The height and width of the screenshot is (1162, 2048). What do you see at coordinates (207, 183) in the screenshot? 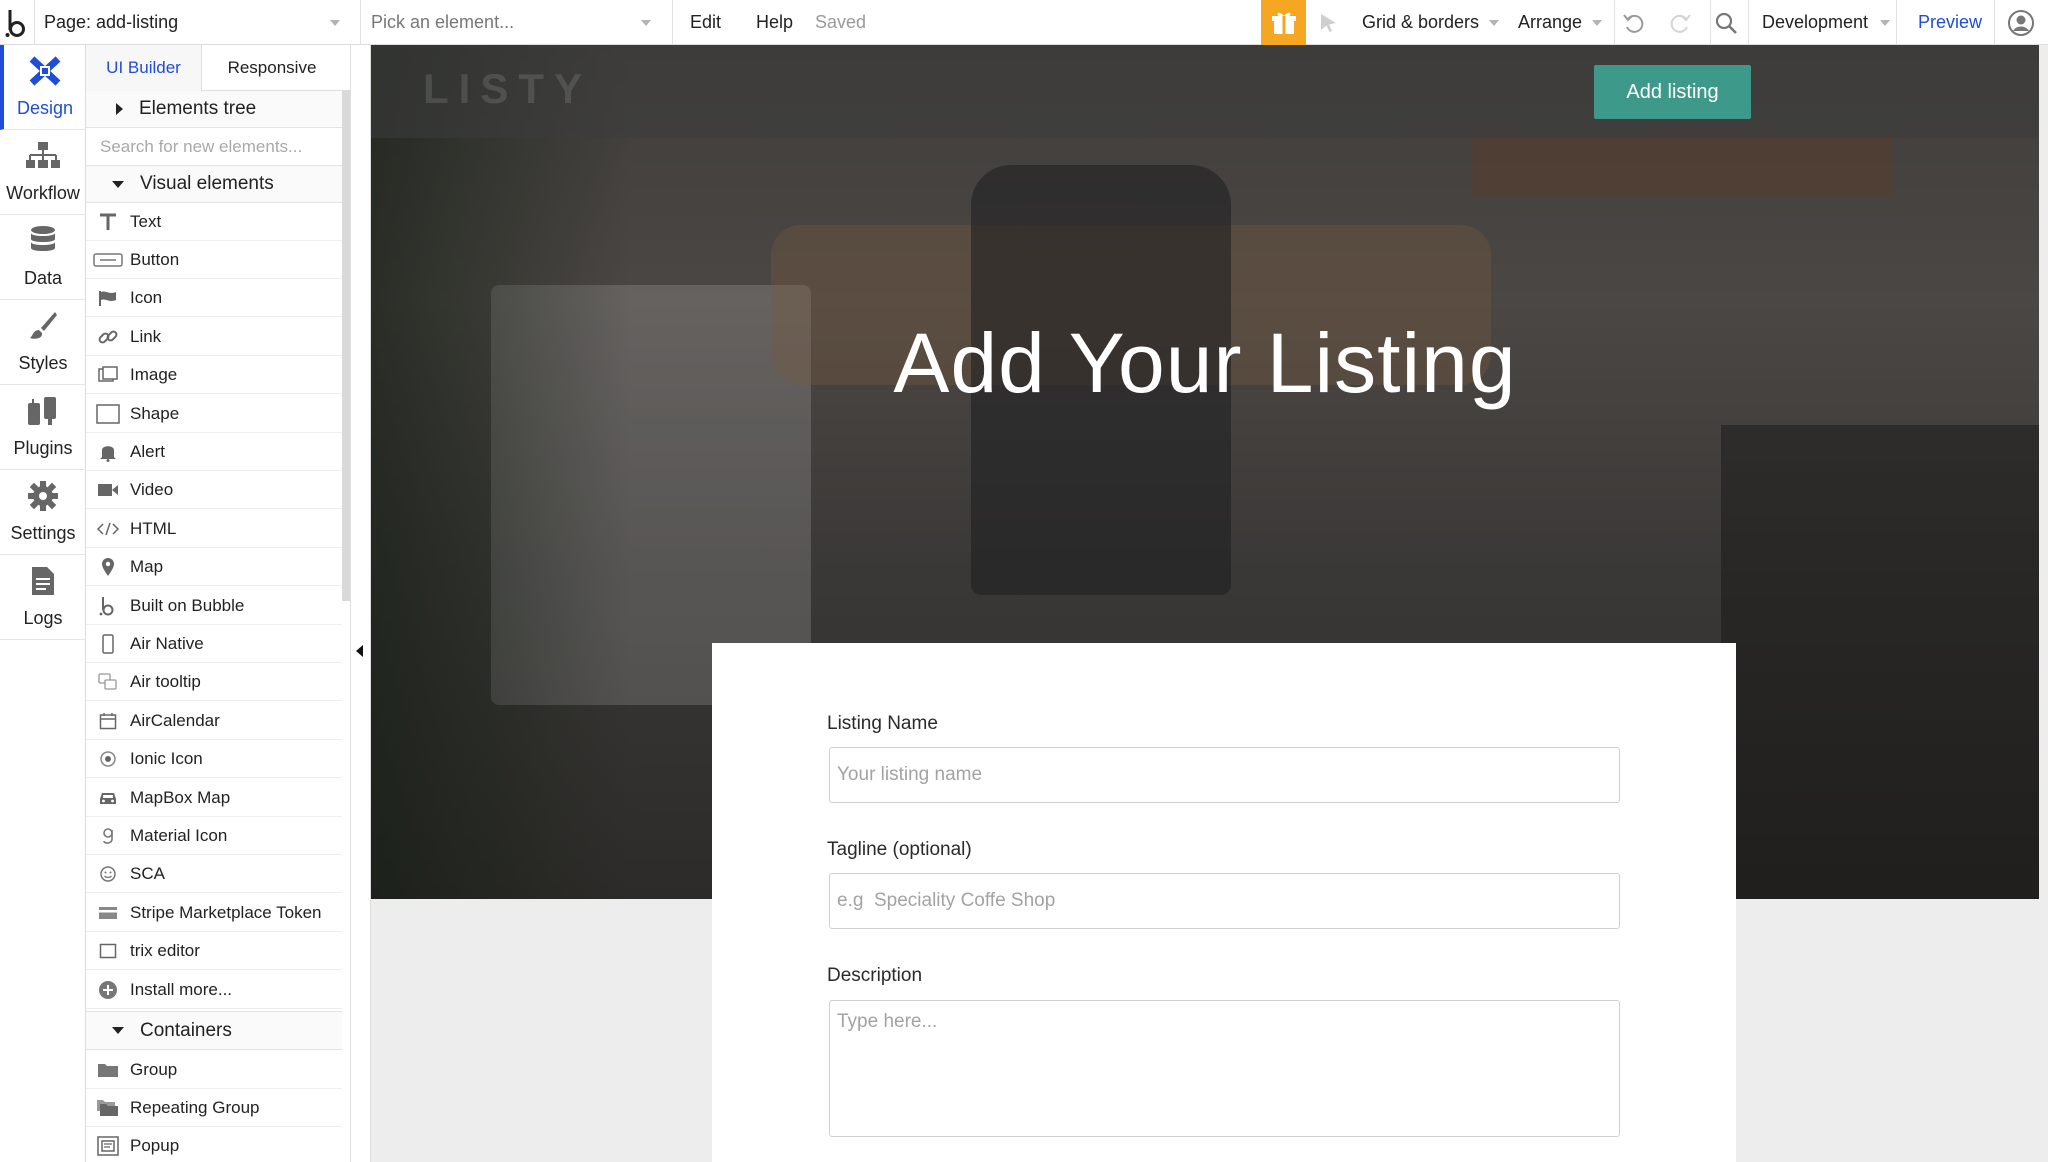
I see `visual-elements-label: Visual elements` at bounding box center [207, 183].